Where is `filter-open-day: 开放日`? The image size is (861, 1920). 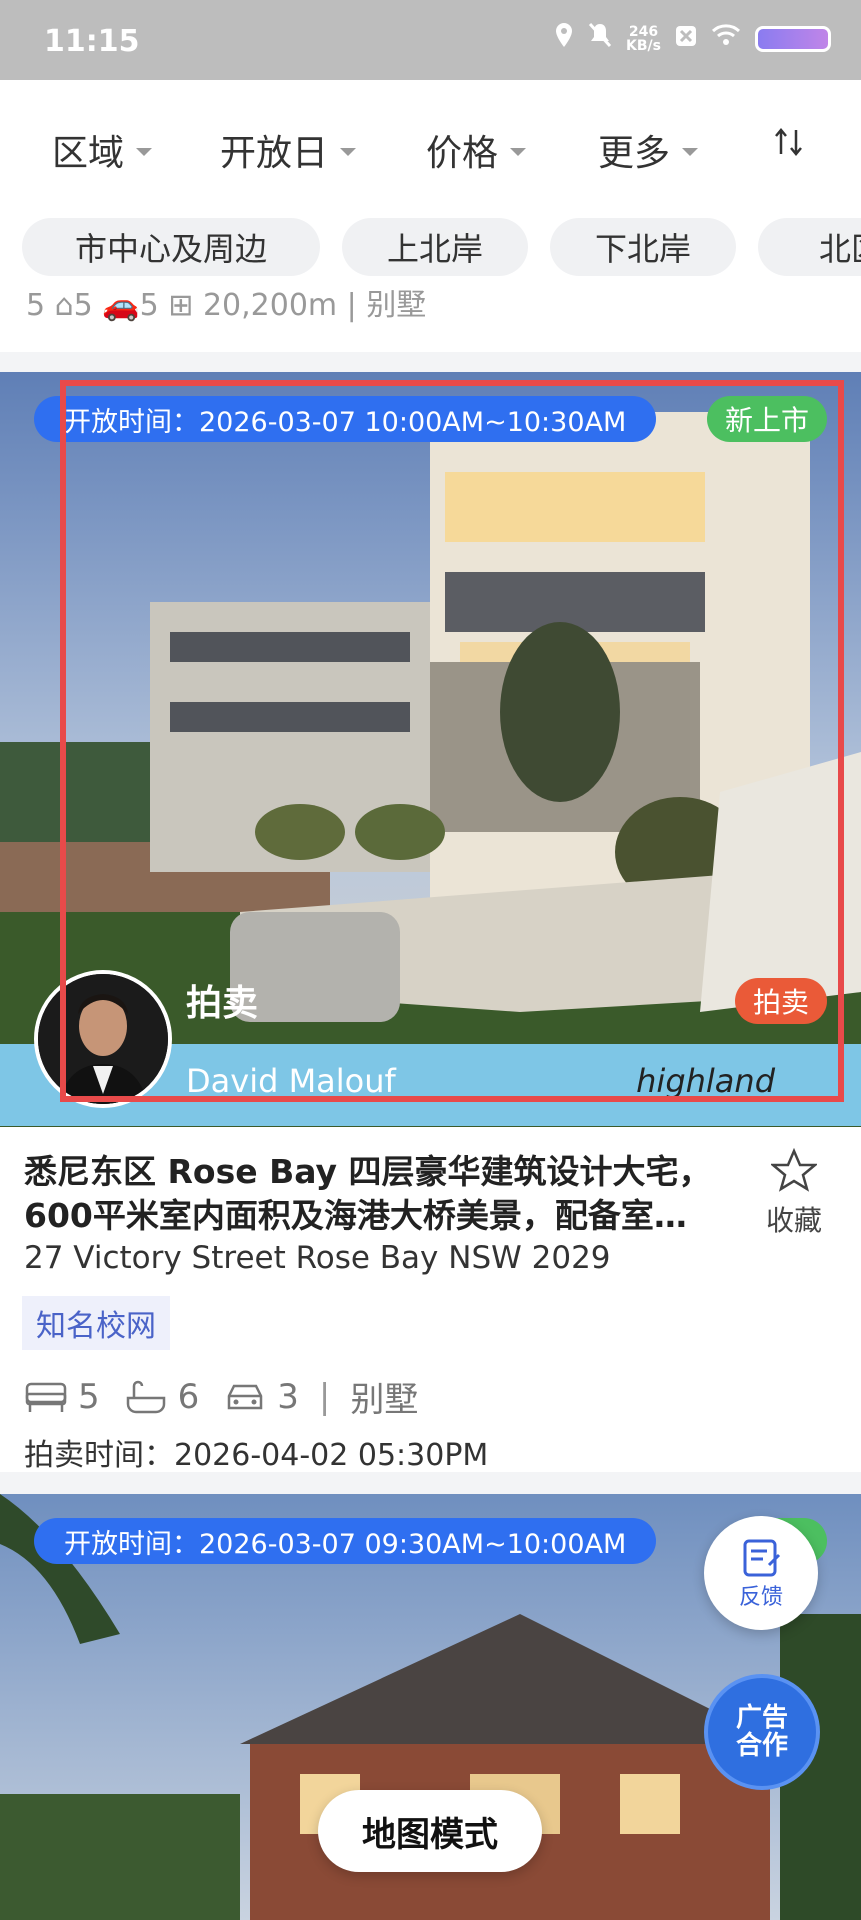 filter-open-day: 开放日 is located at coordinates (288, 150).